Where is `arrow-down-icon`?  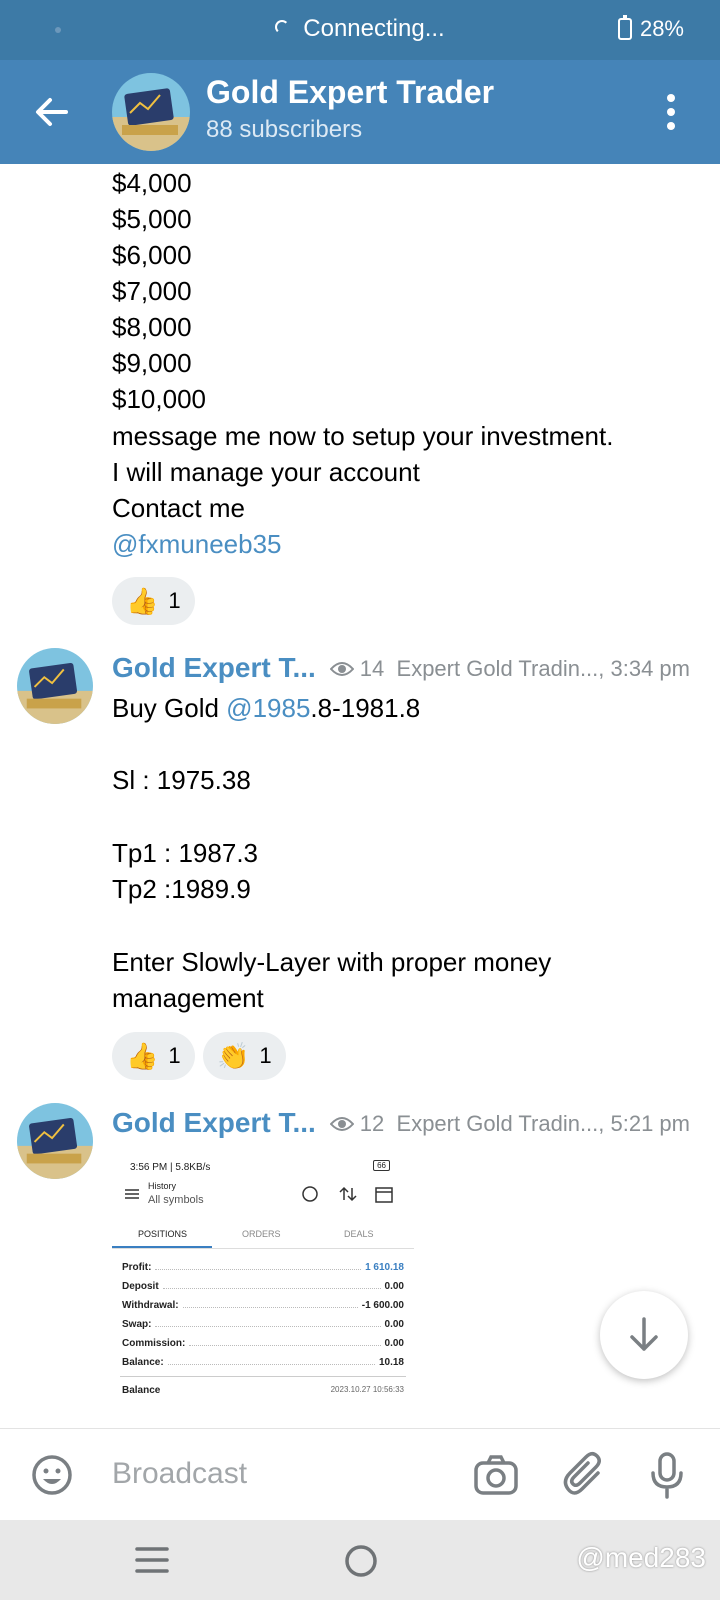 arrow-down-icon is located at coordinates (644, 1334).